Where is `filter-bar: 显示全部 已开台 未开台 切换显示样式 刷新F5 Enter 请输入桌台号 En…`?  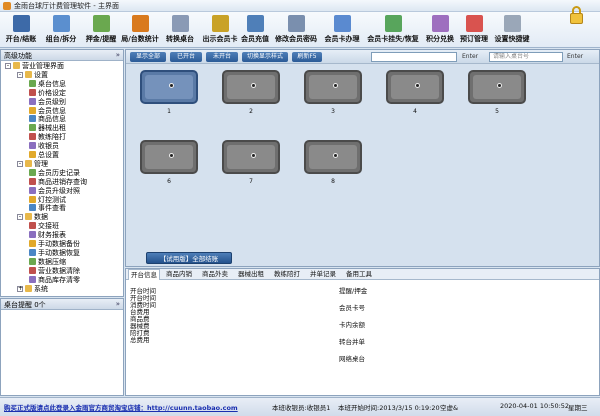
filter-bar: 显示全部 已开台 未开台 切换显示样式 刷新F5 Enter 请输入桌台号 En… is located at coordinates (362, 57).